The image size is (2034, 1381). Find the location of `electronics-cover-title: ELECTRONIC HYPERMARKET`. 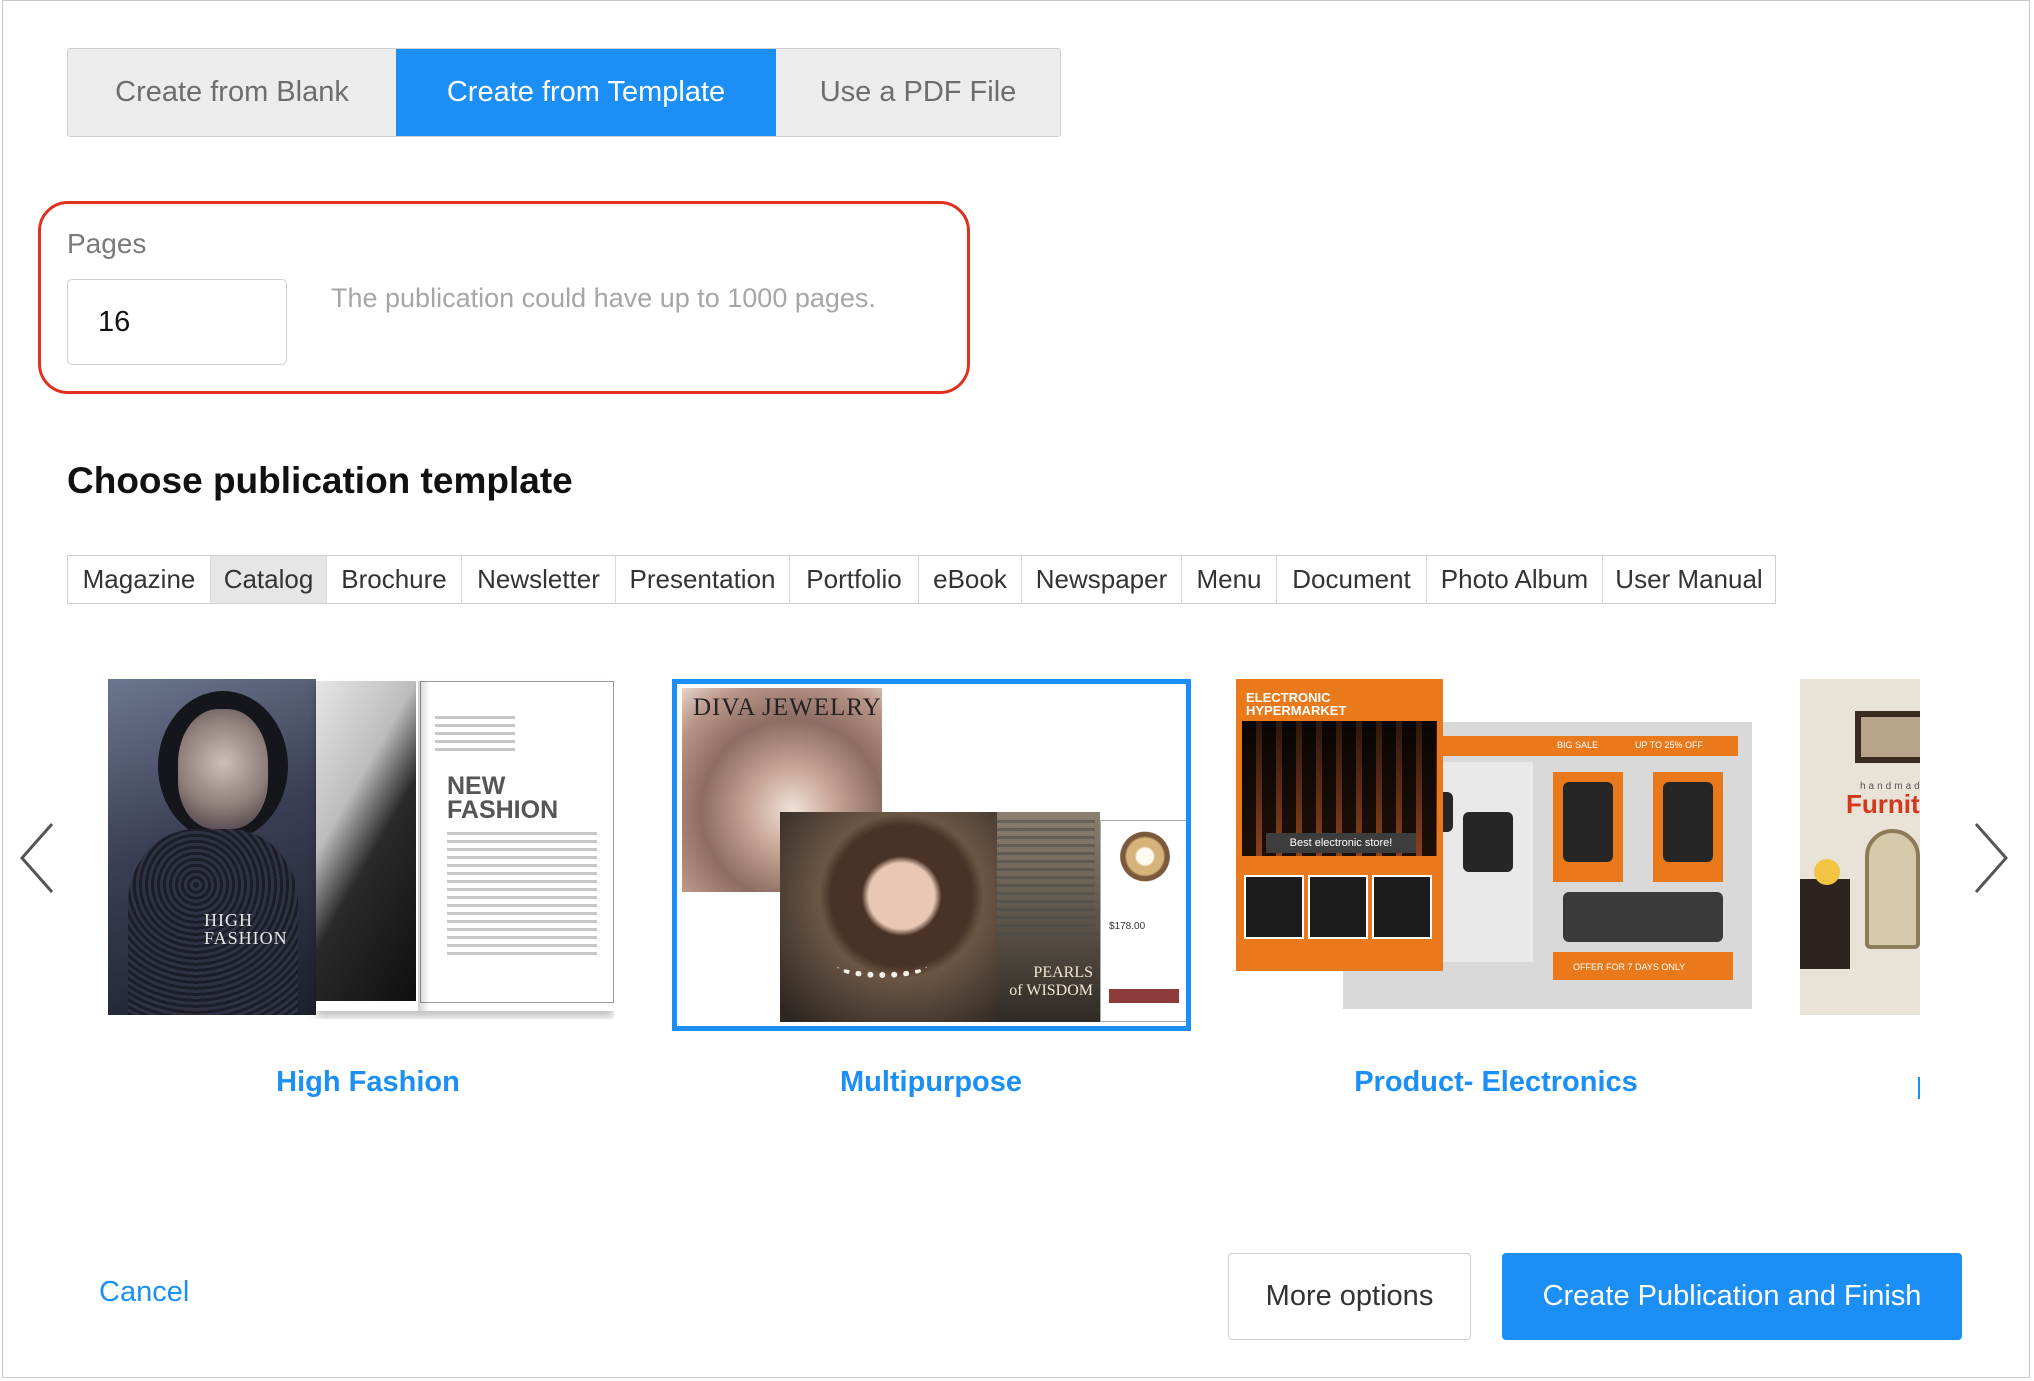

electronics-cover-title: ELECTRONIC HYPERMARKET is located at coordinates (1296, 704).